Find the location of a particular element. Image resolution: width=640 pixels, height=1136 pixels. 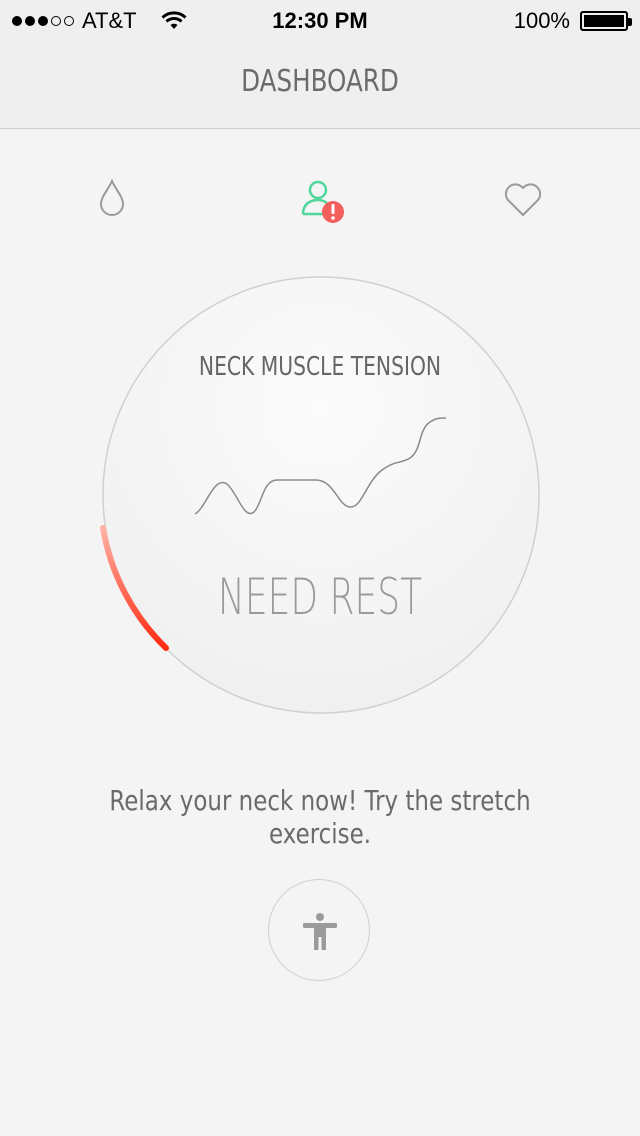

status-right: 100% is located at coordinates (572, 21).